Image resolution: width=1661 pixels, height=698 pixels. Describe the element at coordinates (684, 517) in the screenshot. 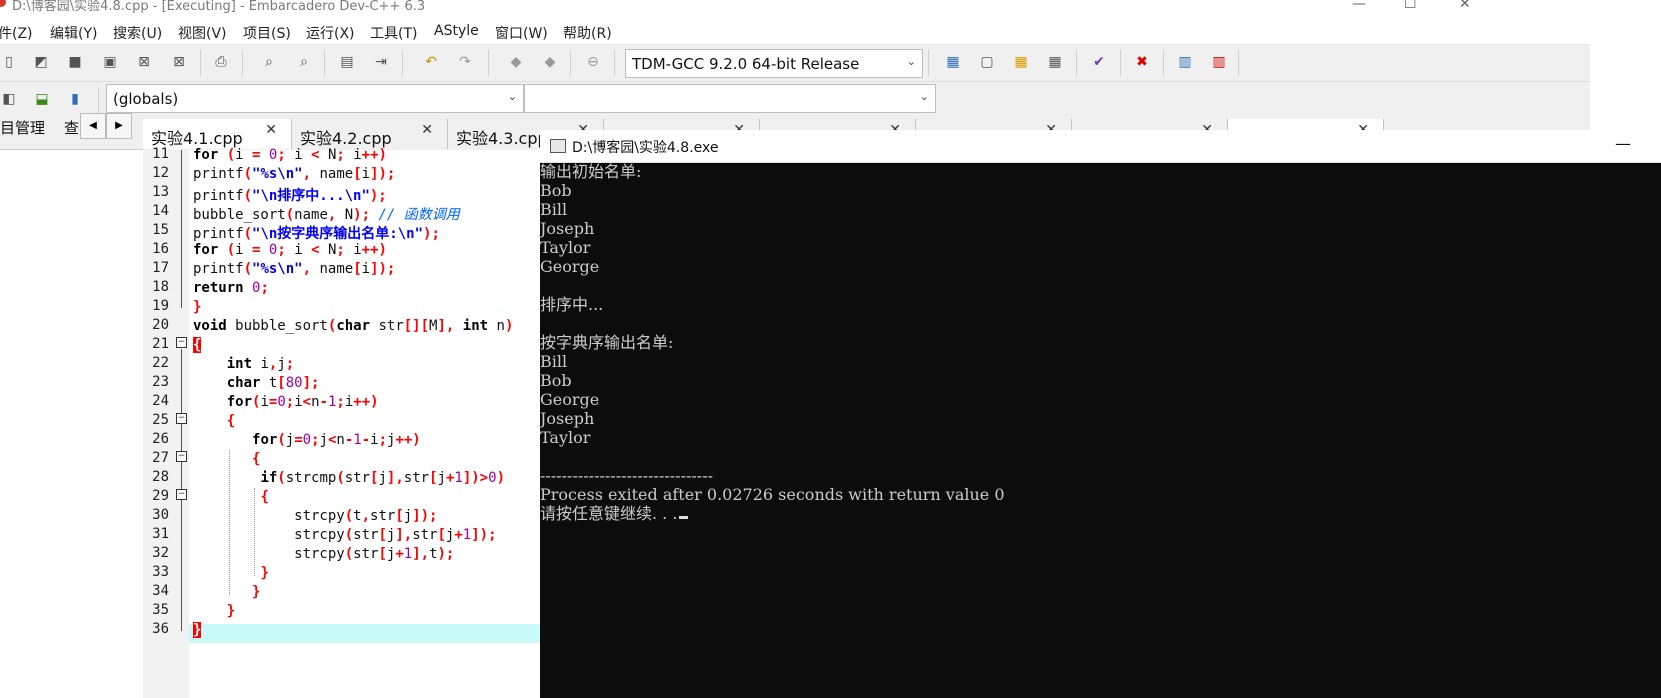

I see `text-cursor` at that location.